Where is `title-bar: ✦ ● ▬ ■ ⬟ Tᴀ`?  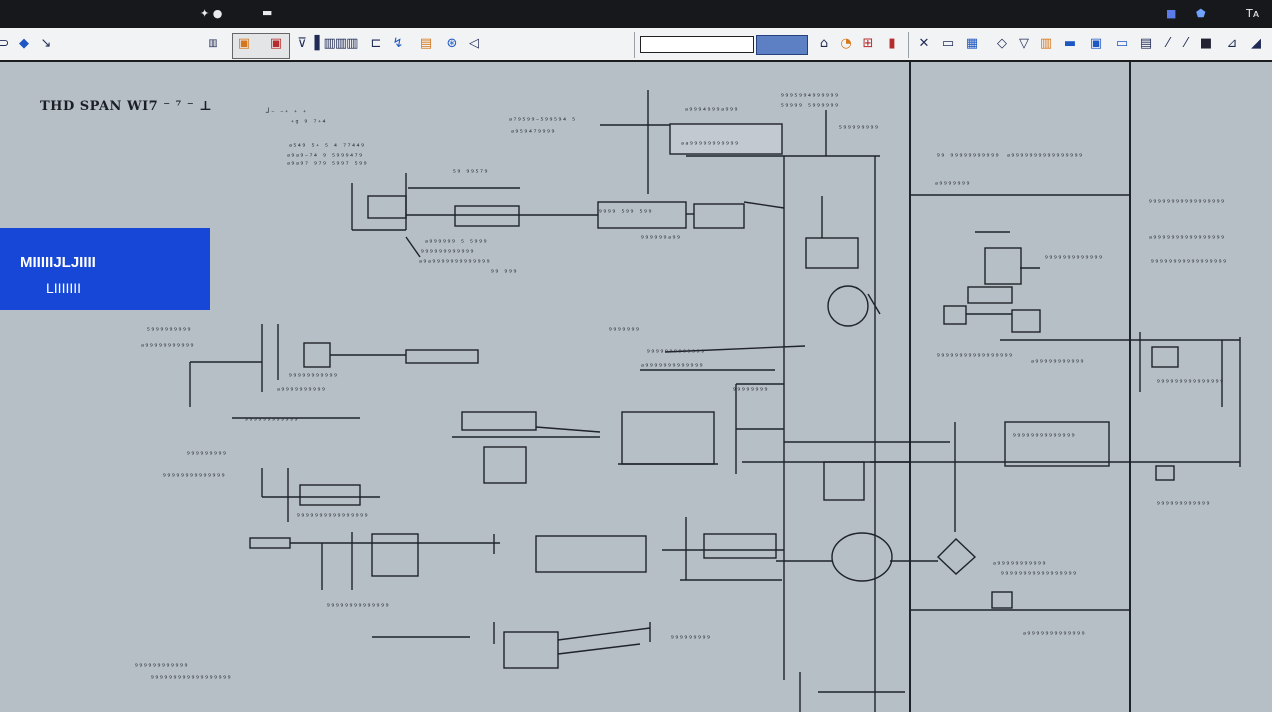
title-bar: ✦ ● ▬ ■ ⬟ Tᴀ is located at coordinates (636, 14).